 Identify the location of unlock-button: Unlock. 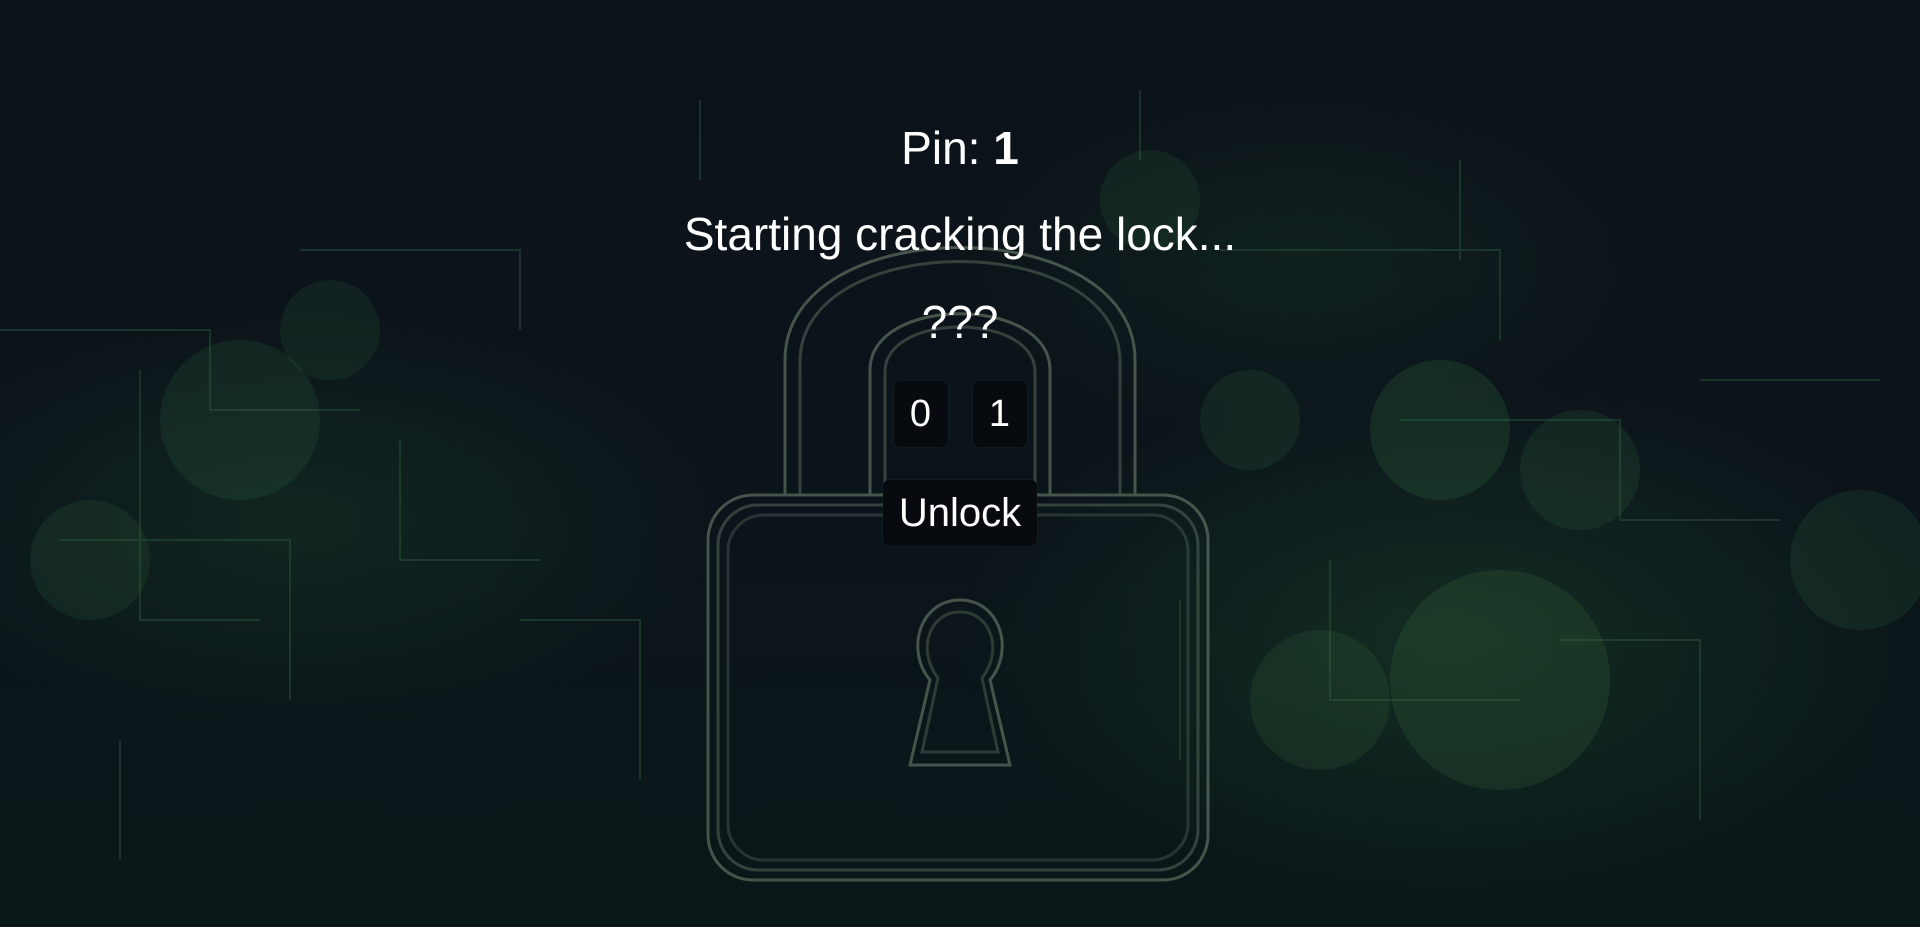
(960, 513).